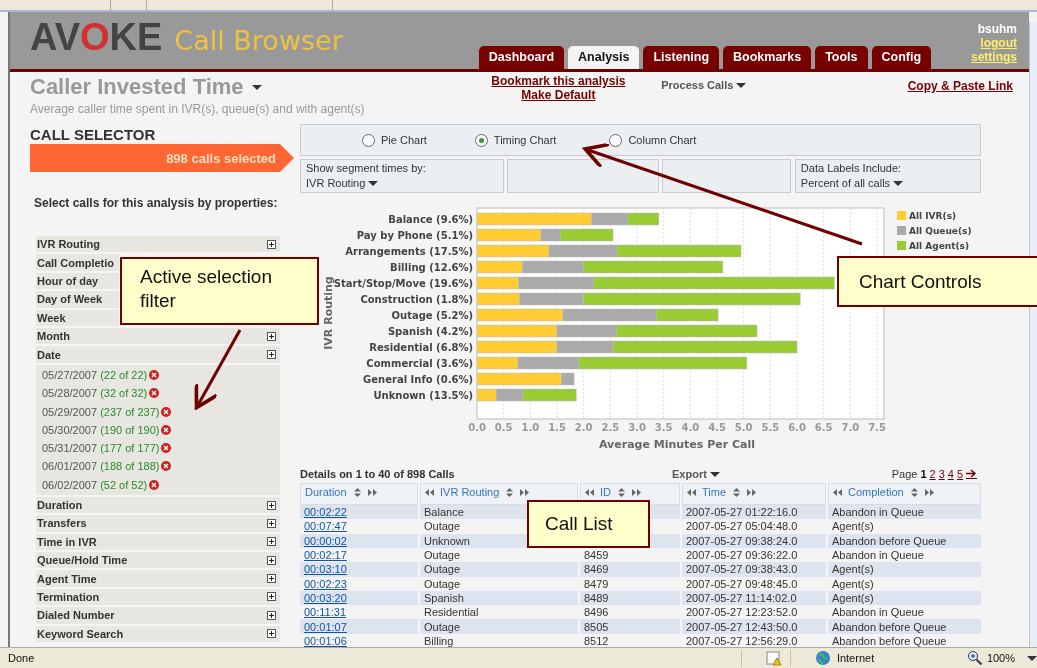 This screenshot has height=668, width=1037. What do you see at coordinates (717, 428) in the screenshot?
I see `tick-label: 4.5` at bounding box center [717, 428].